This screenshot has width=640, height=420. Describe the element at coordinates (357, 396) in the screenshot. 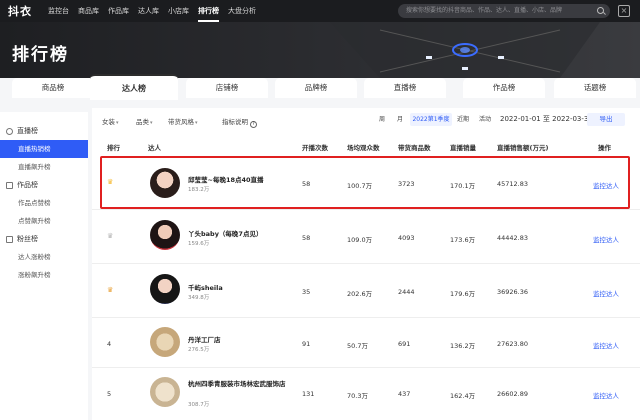

I see `avg-viewers-cell: 70.3万` at that location.